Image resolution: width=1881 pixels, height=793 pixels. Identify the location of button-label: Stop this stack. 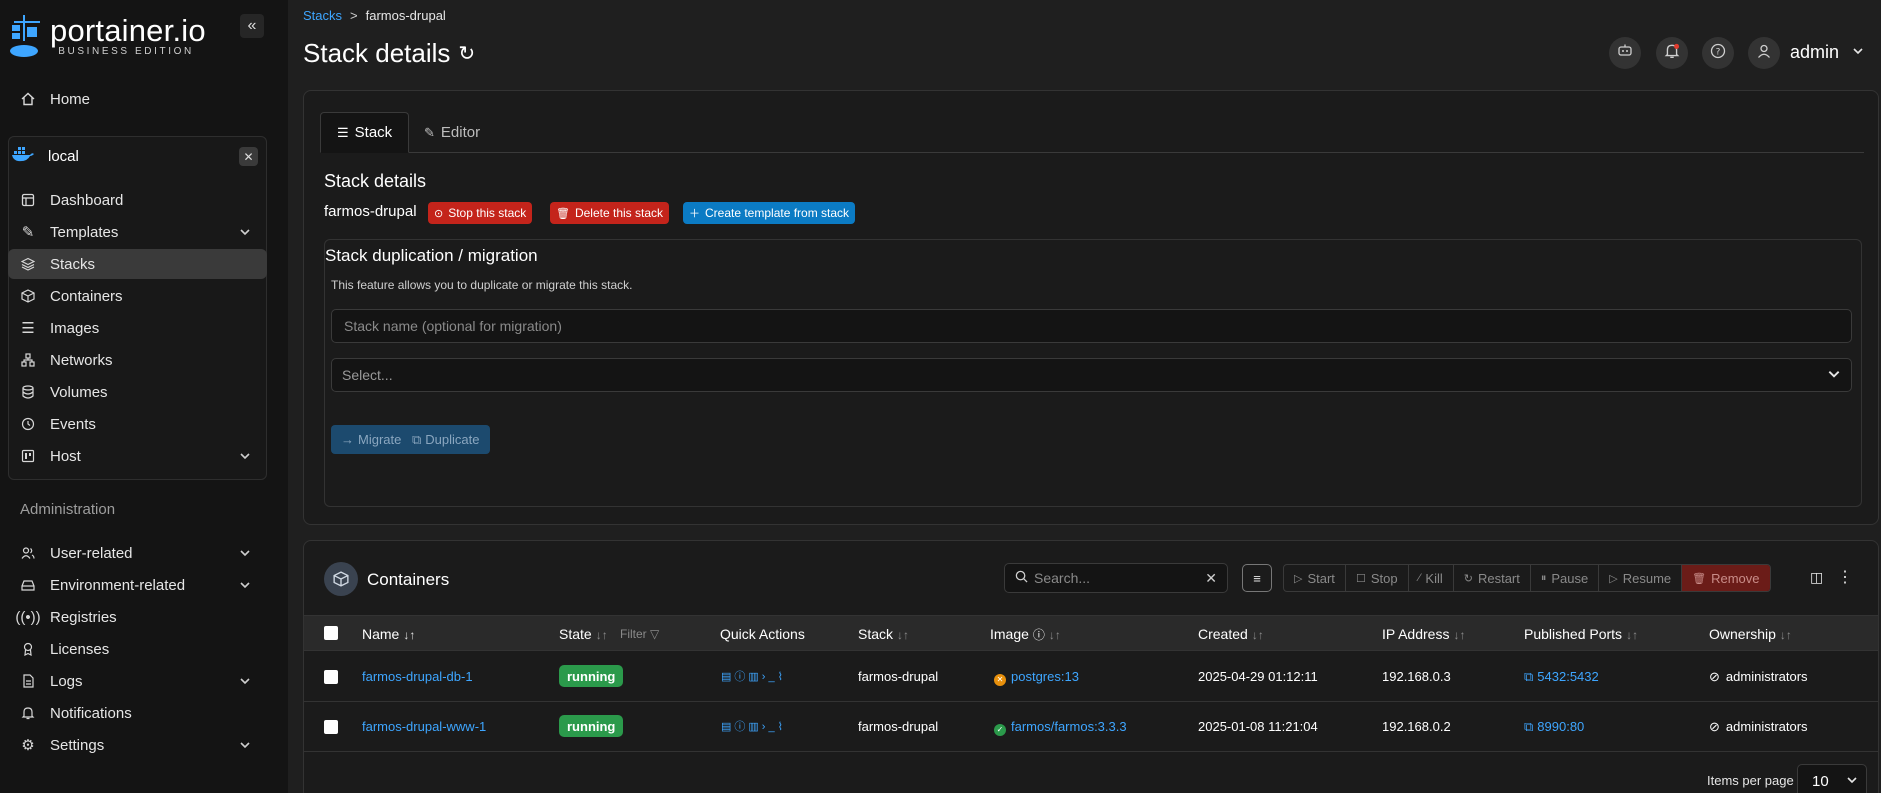
(487, 213).